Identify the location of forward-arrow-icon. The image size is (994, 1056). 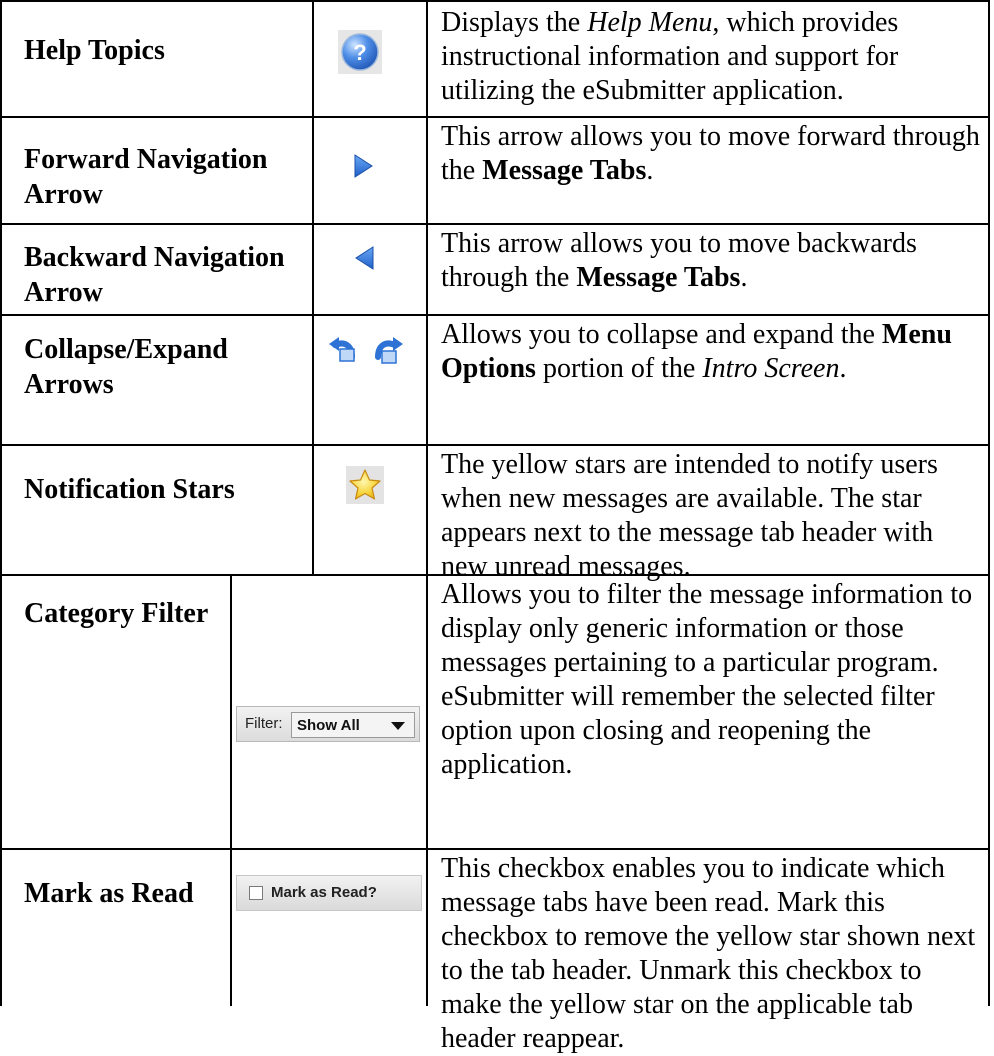
(363, 168).